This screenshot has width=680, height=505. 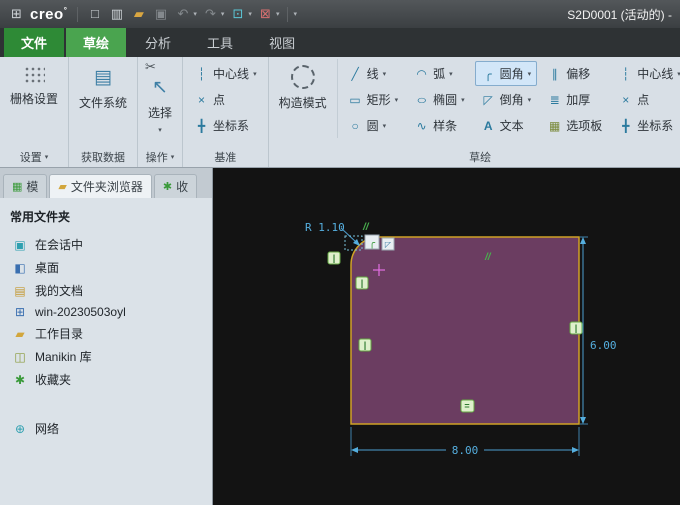 What do you see at coordinates (355, 73) in the screenshot?
I see `line-icon: ╱` at bounding box center [355, 73].